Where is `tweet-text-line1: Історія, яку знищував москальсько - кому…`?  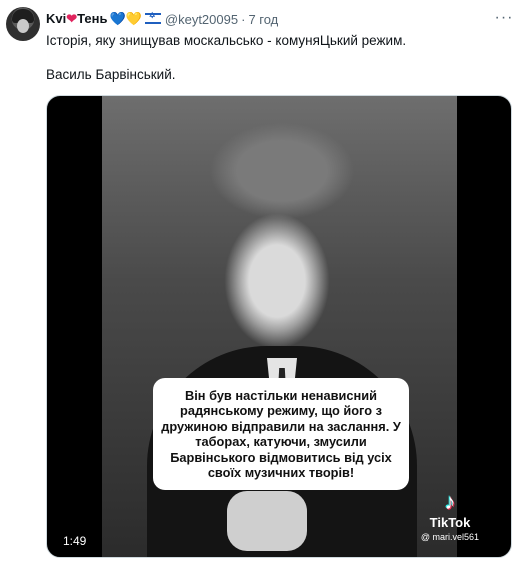 tweet-text-line1: Історія, яку знищував москальсько - кому… is located at coordinates (226, 40).